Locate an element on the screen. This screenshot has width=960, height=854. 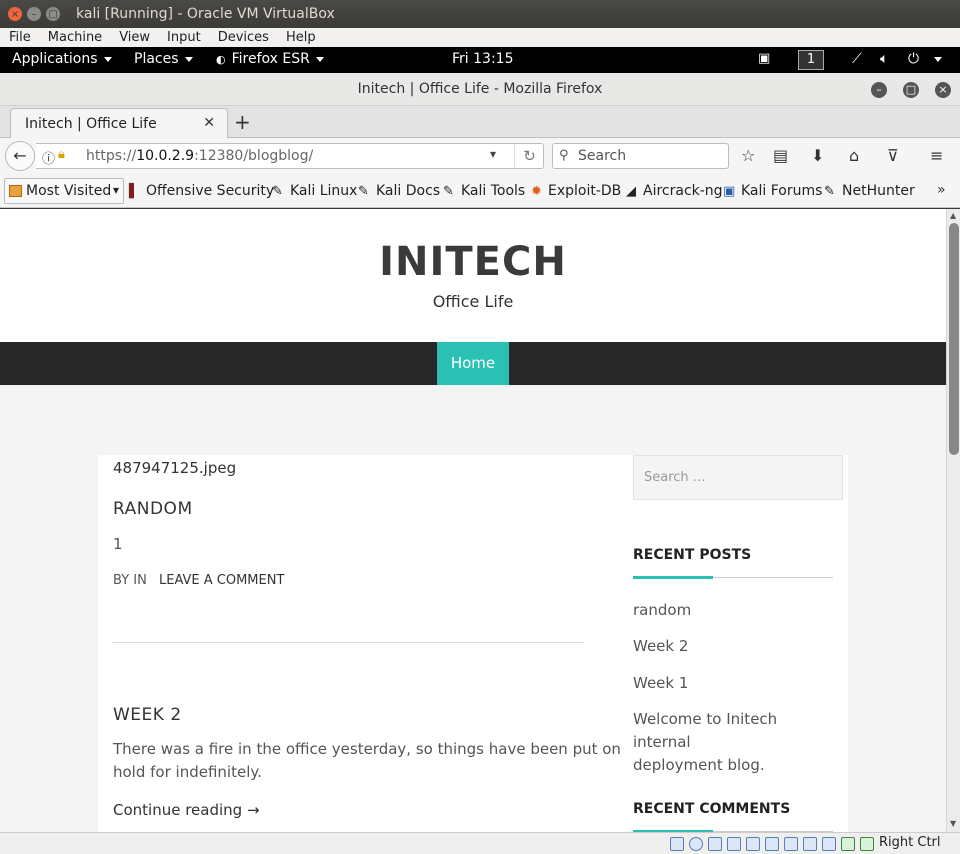
page-scrollbar: ▲ ▼ is located at coordinates (953, 520).